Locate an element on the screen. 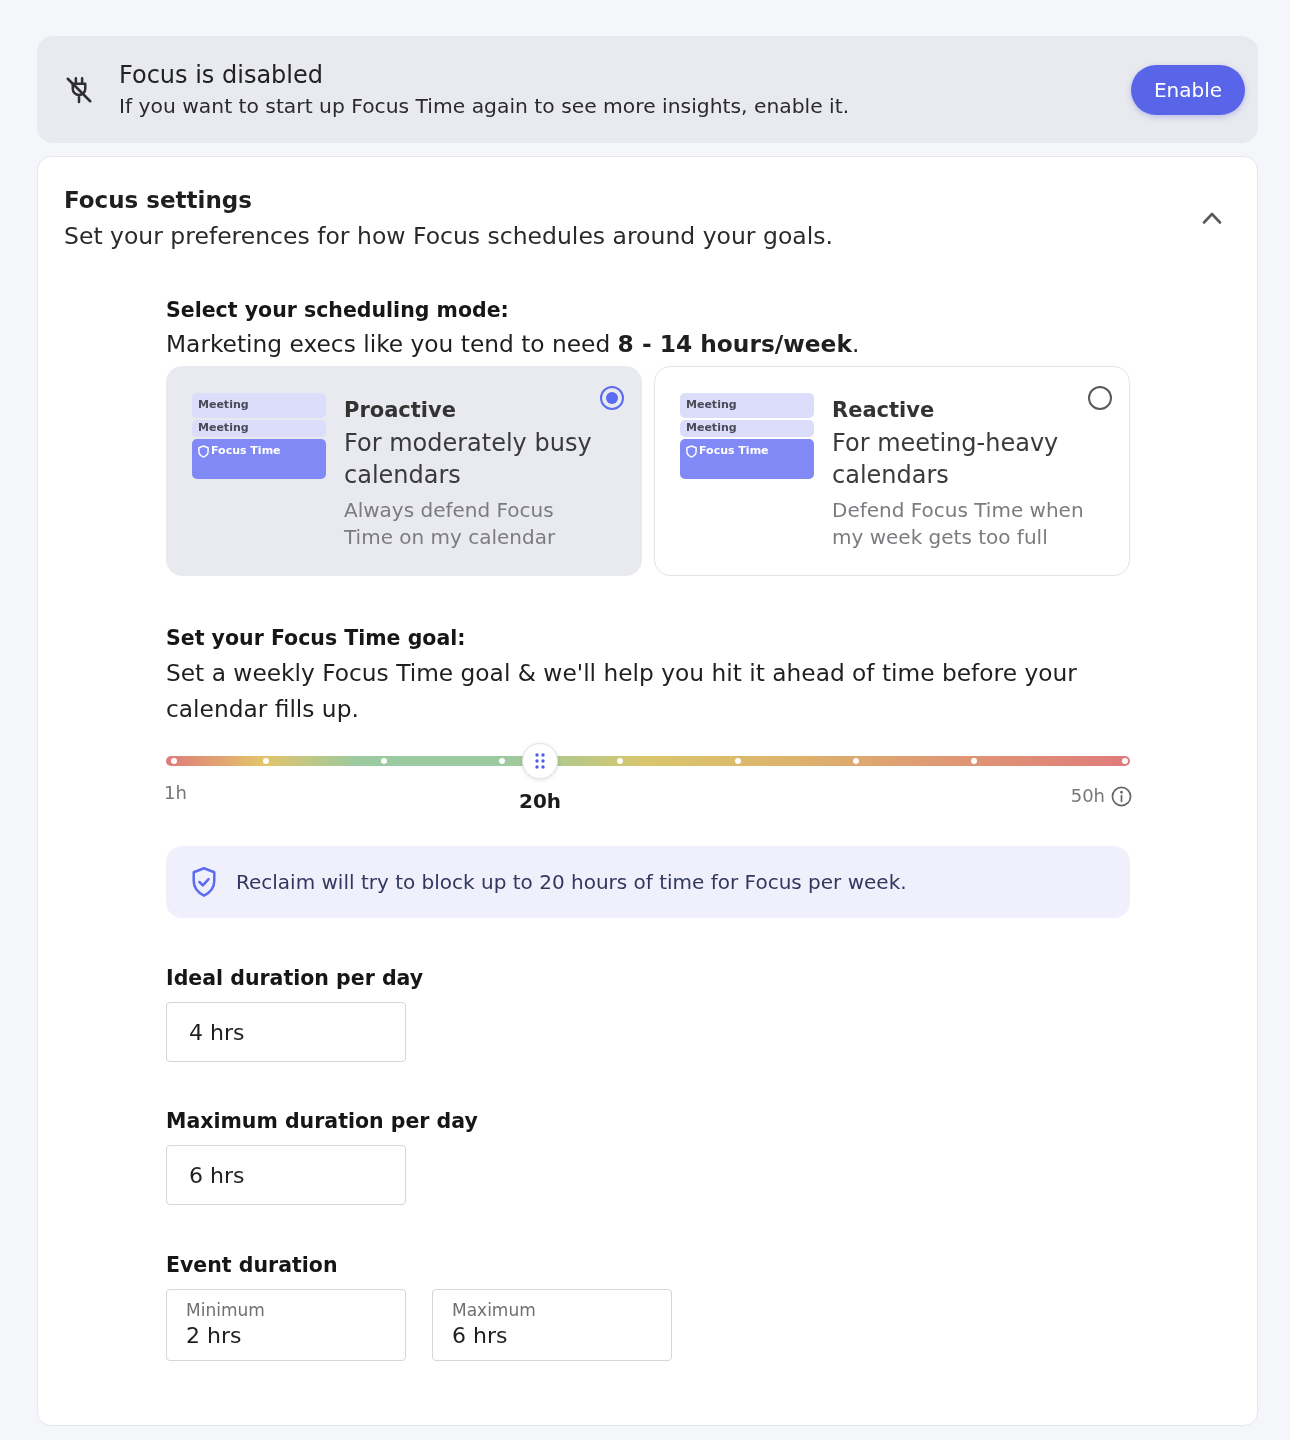 This screenshot has height=1440, width=1290. duration-field: 4 hrs is located at coordinates (286, 1032).